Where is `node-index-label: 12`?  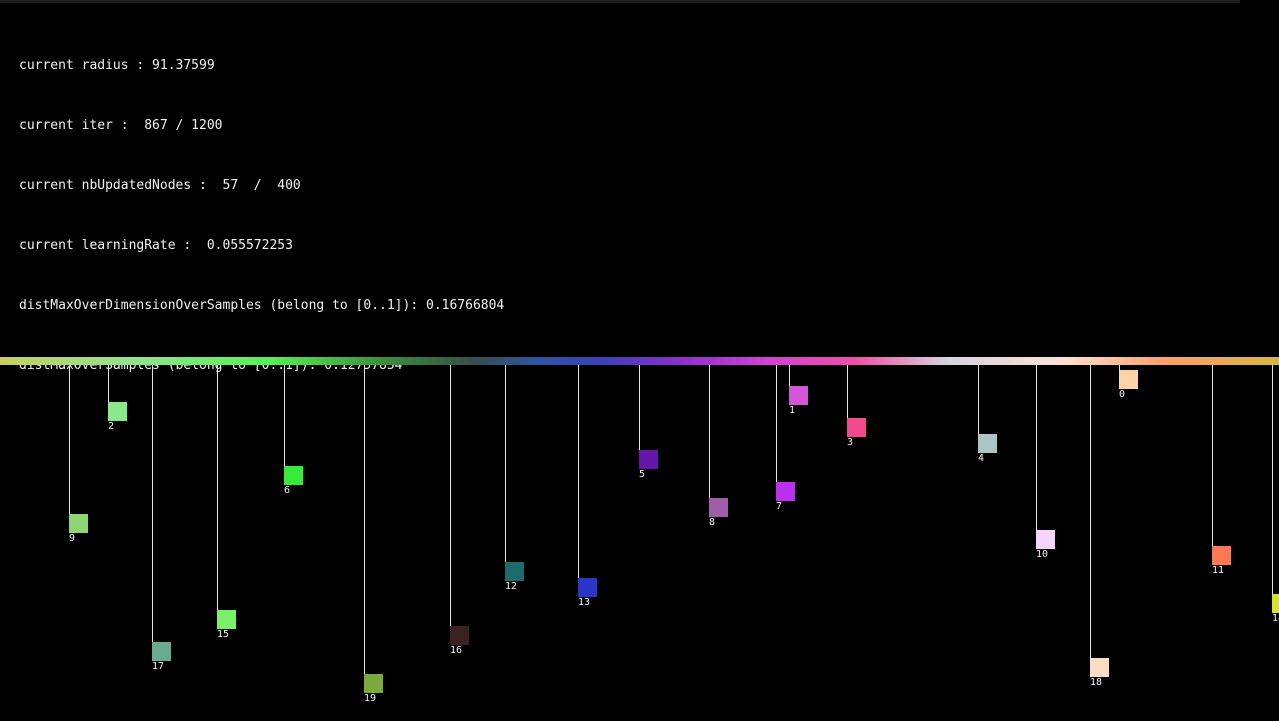 node-index-label: 12 is located at coordinates (511, 586).